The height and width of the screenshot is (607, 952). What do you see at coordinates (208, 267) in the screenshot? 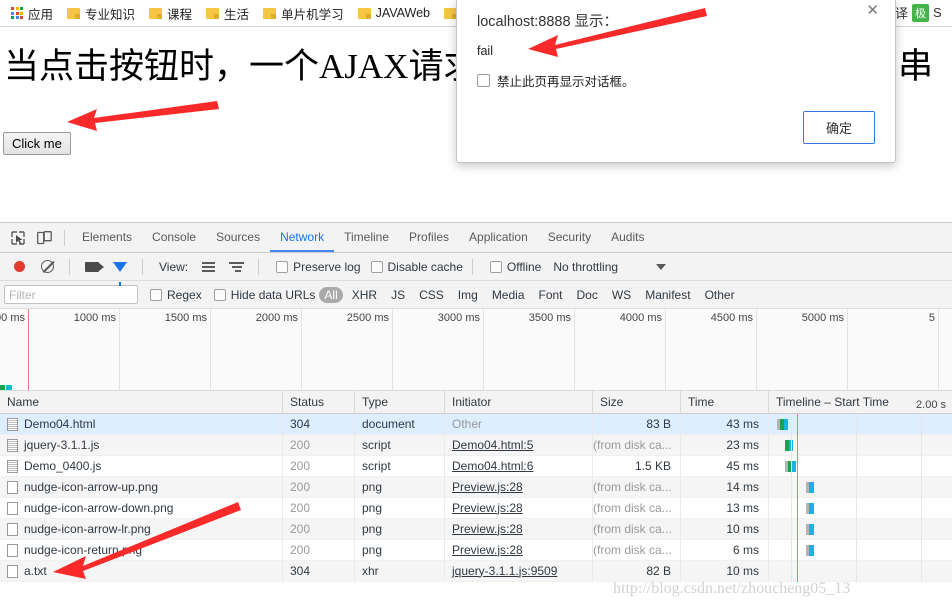
I see `view-list-icon` at bounding box center [208, 267].